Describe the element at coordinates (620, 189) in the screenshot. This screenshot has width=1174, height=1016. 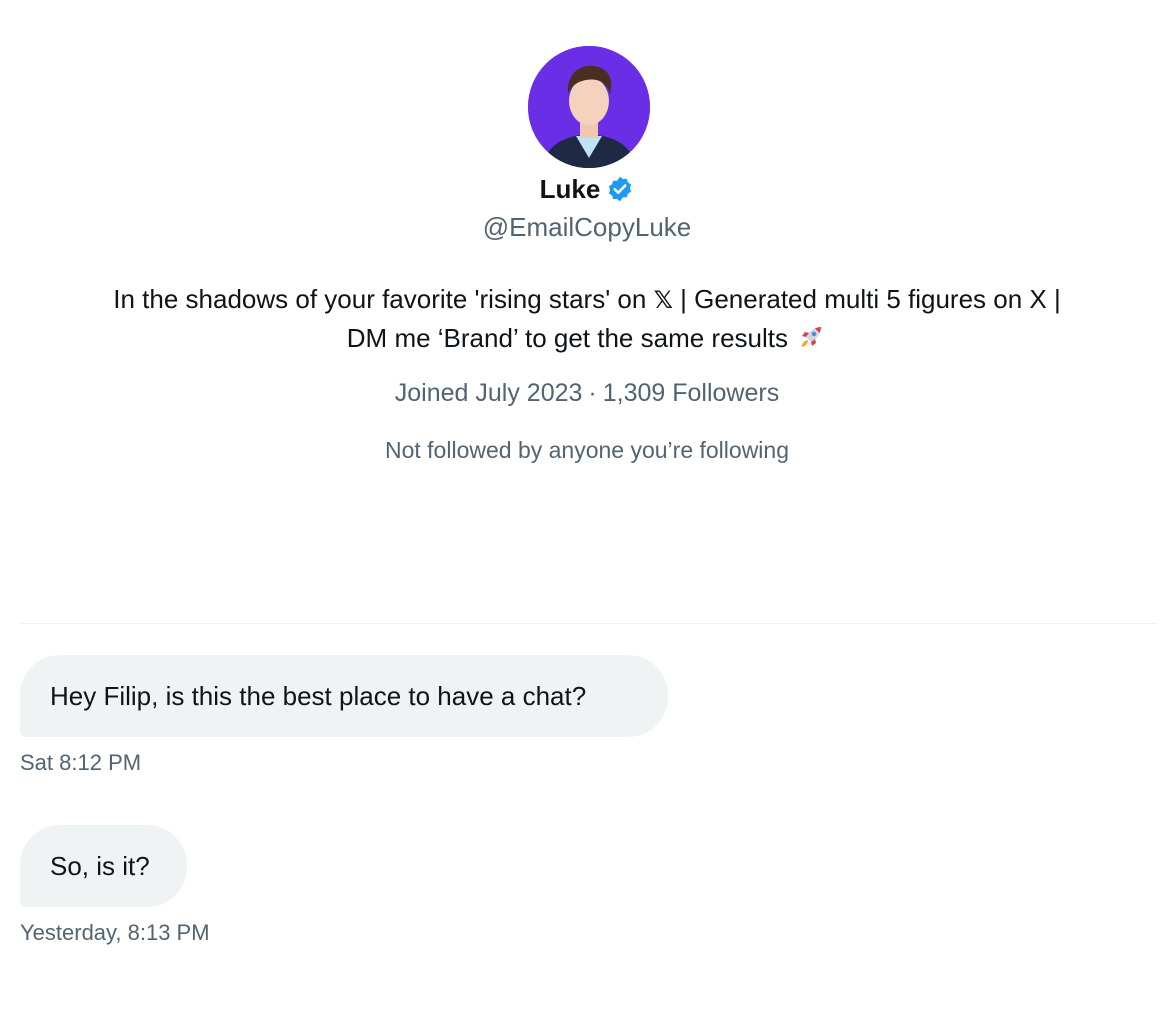
I see `verified-badge-icon` at that location.